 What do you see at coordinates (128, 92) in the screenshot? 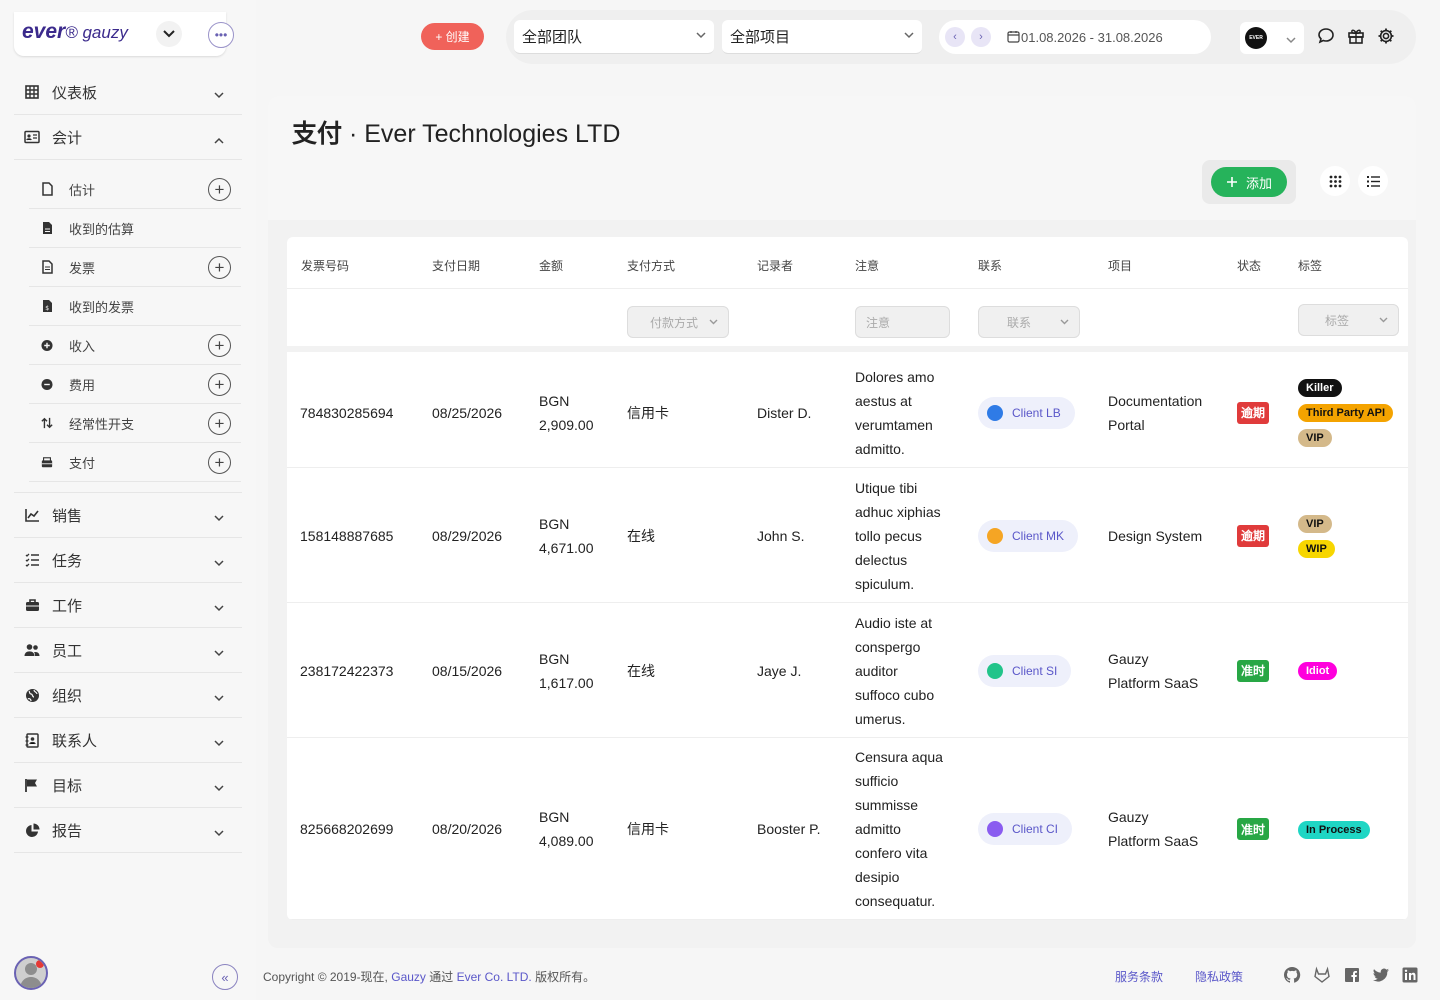
I see `sidebar-item-grid: 仪表板` at bounding box center [128, 92].